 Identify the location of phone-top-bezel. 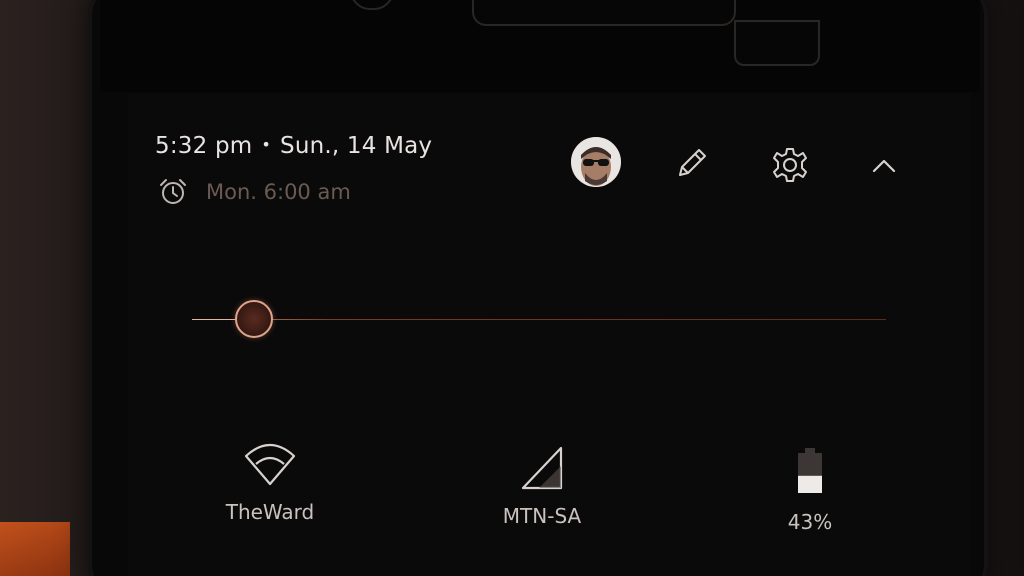
(540, 46).